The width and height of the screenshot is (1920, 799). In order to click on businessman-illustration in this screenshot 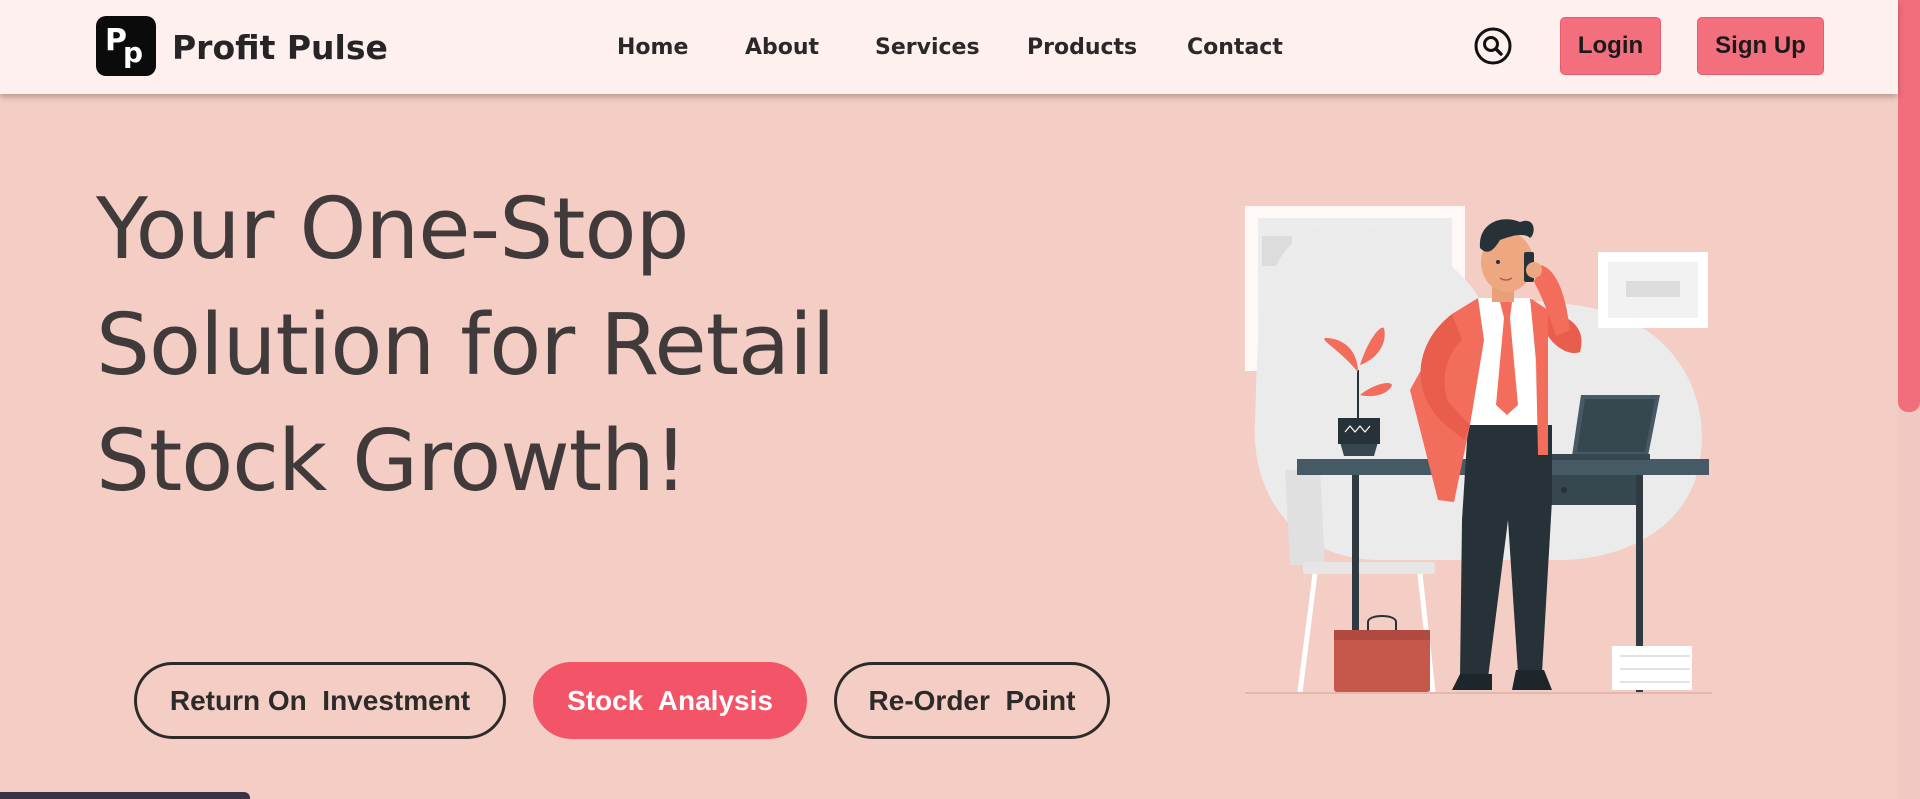, I will do `click(1478, 450)`.